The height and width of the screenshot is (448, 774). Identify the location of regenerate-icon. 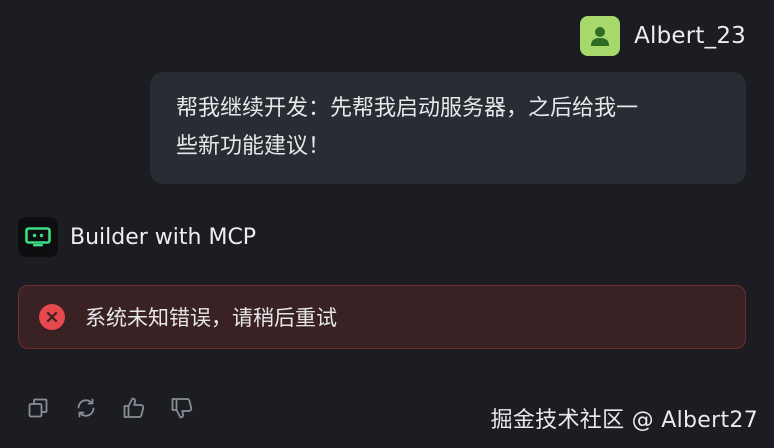
(86, 408).